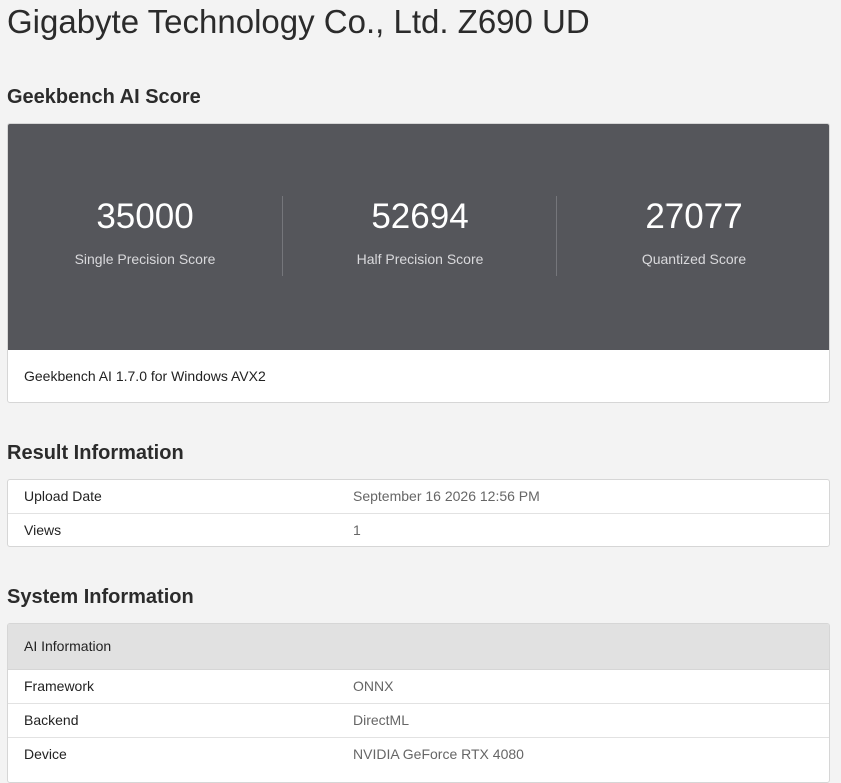  What do you see at coordinates (59, 686) in the screenshot?
I see `row-key: Framework` at bounding box center [59, 686].